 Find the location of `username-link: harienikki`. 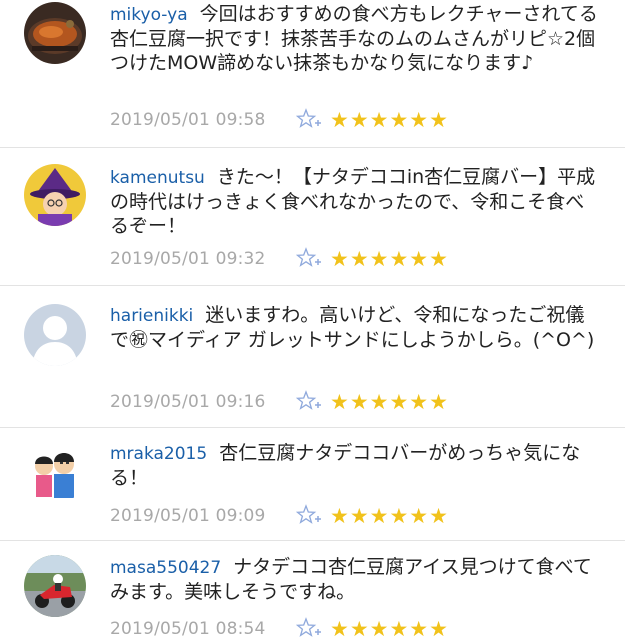

username-link: harienikki is located at coordinates (151, 316).